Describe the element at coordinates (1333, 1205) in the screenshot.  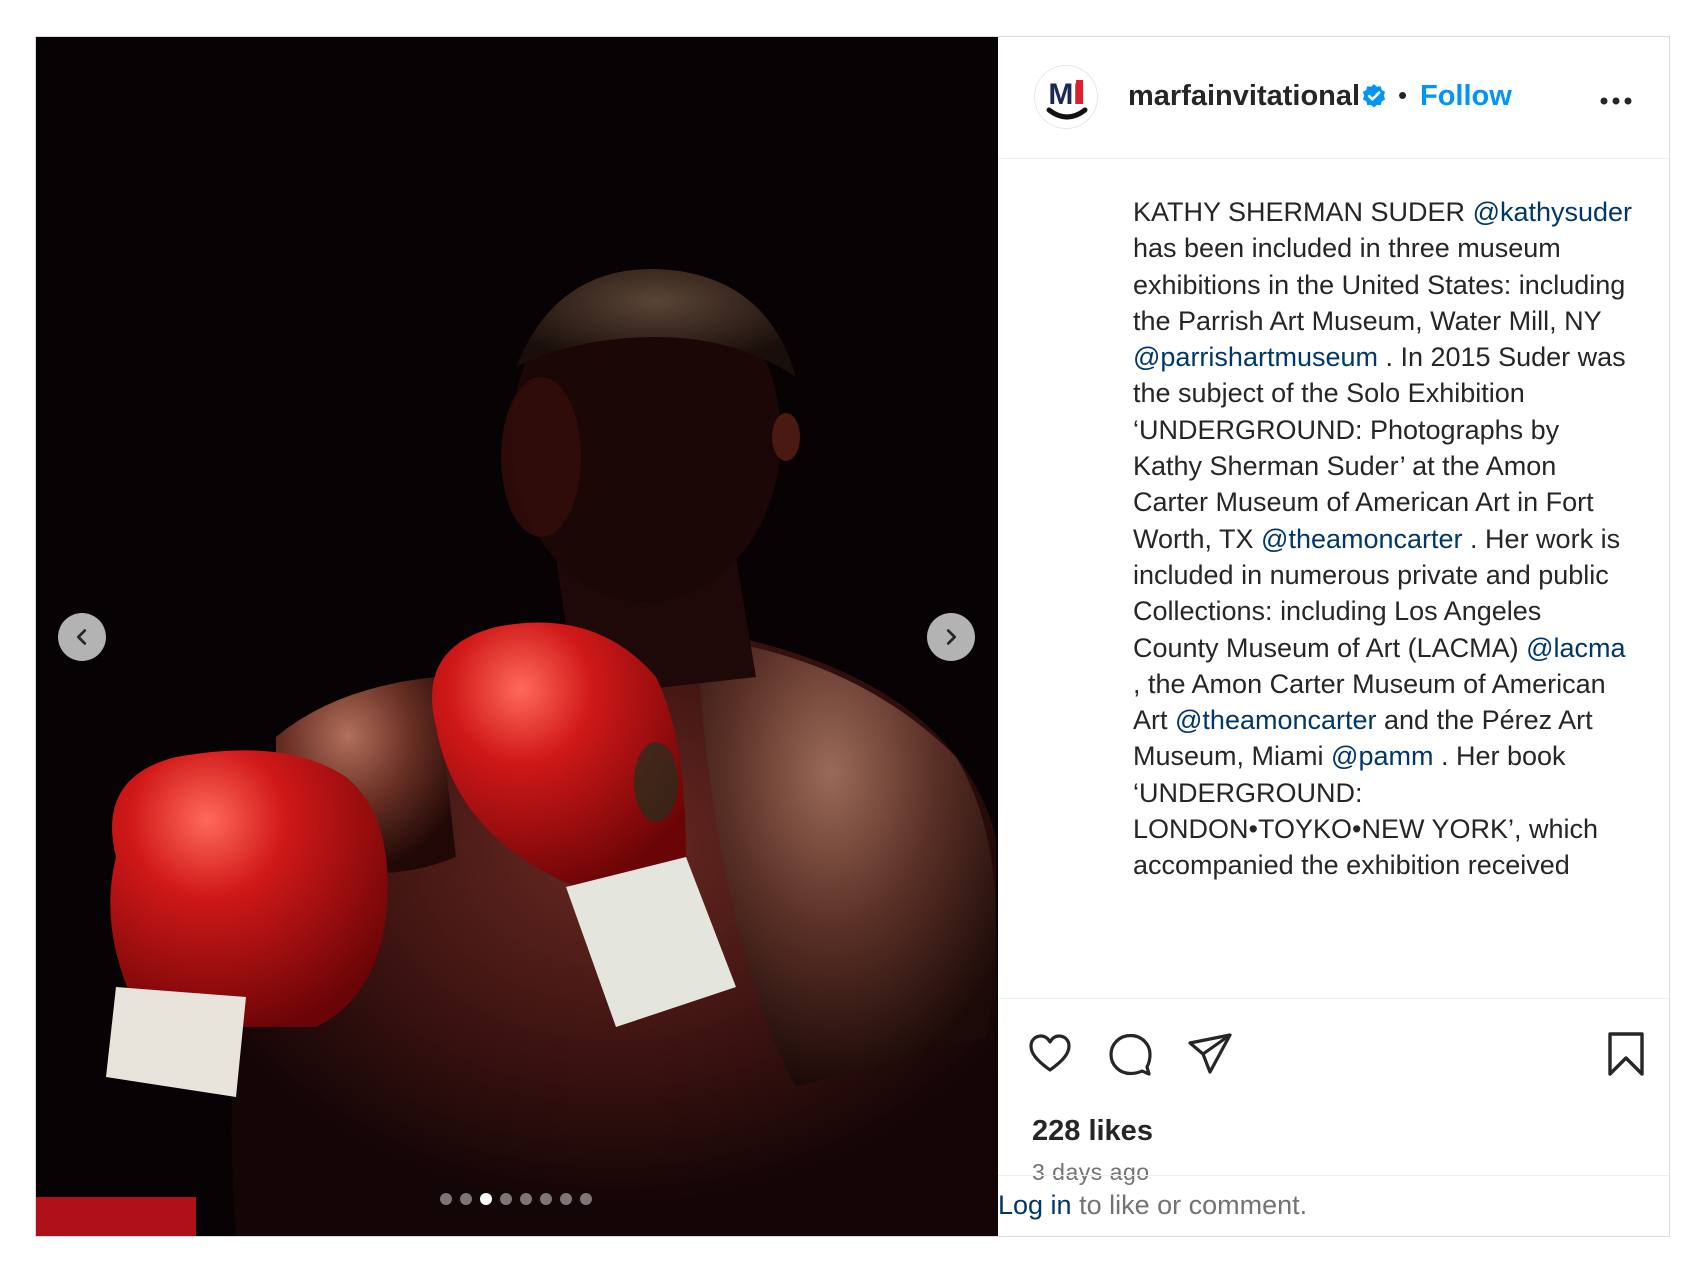
I see `login-prompt: Log in to like or comment.` at that location.